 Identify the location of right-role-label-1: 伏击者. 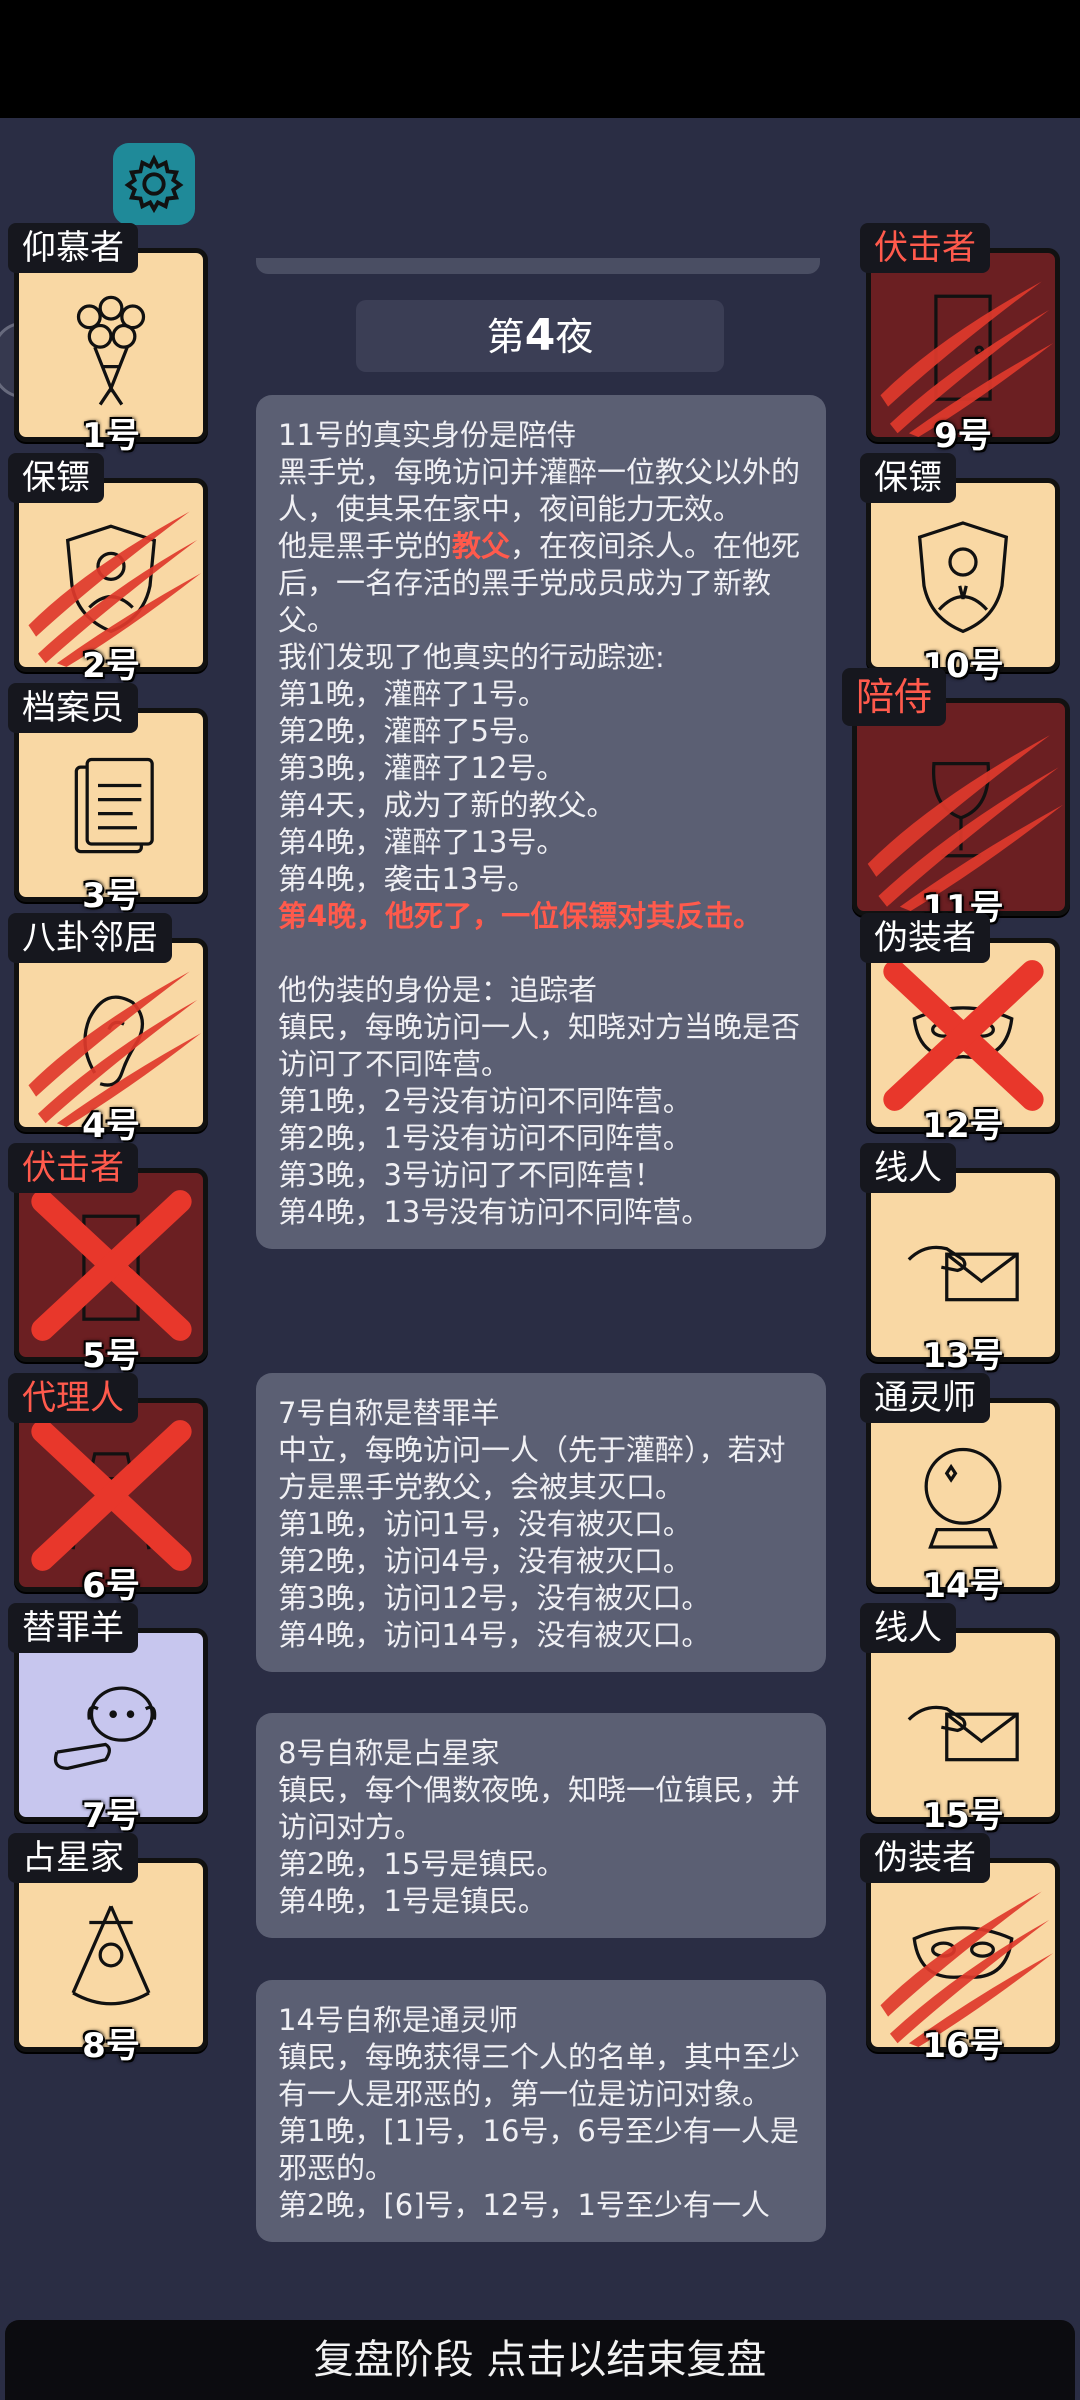
(925, 248).